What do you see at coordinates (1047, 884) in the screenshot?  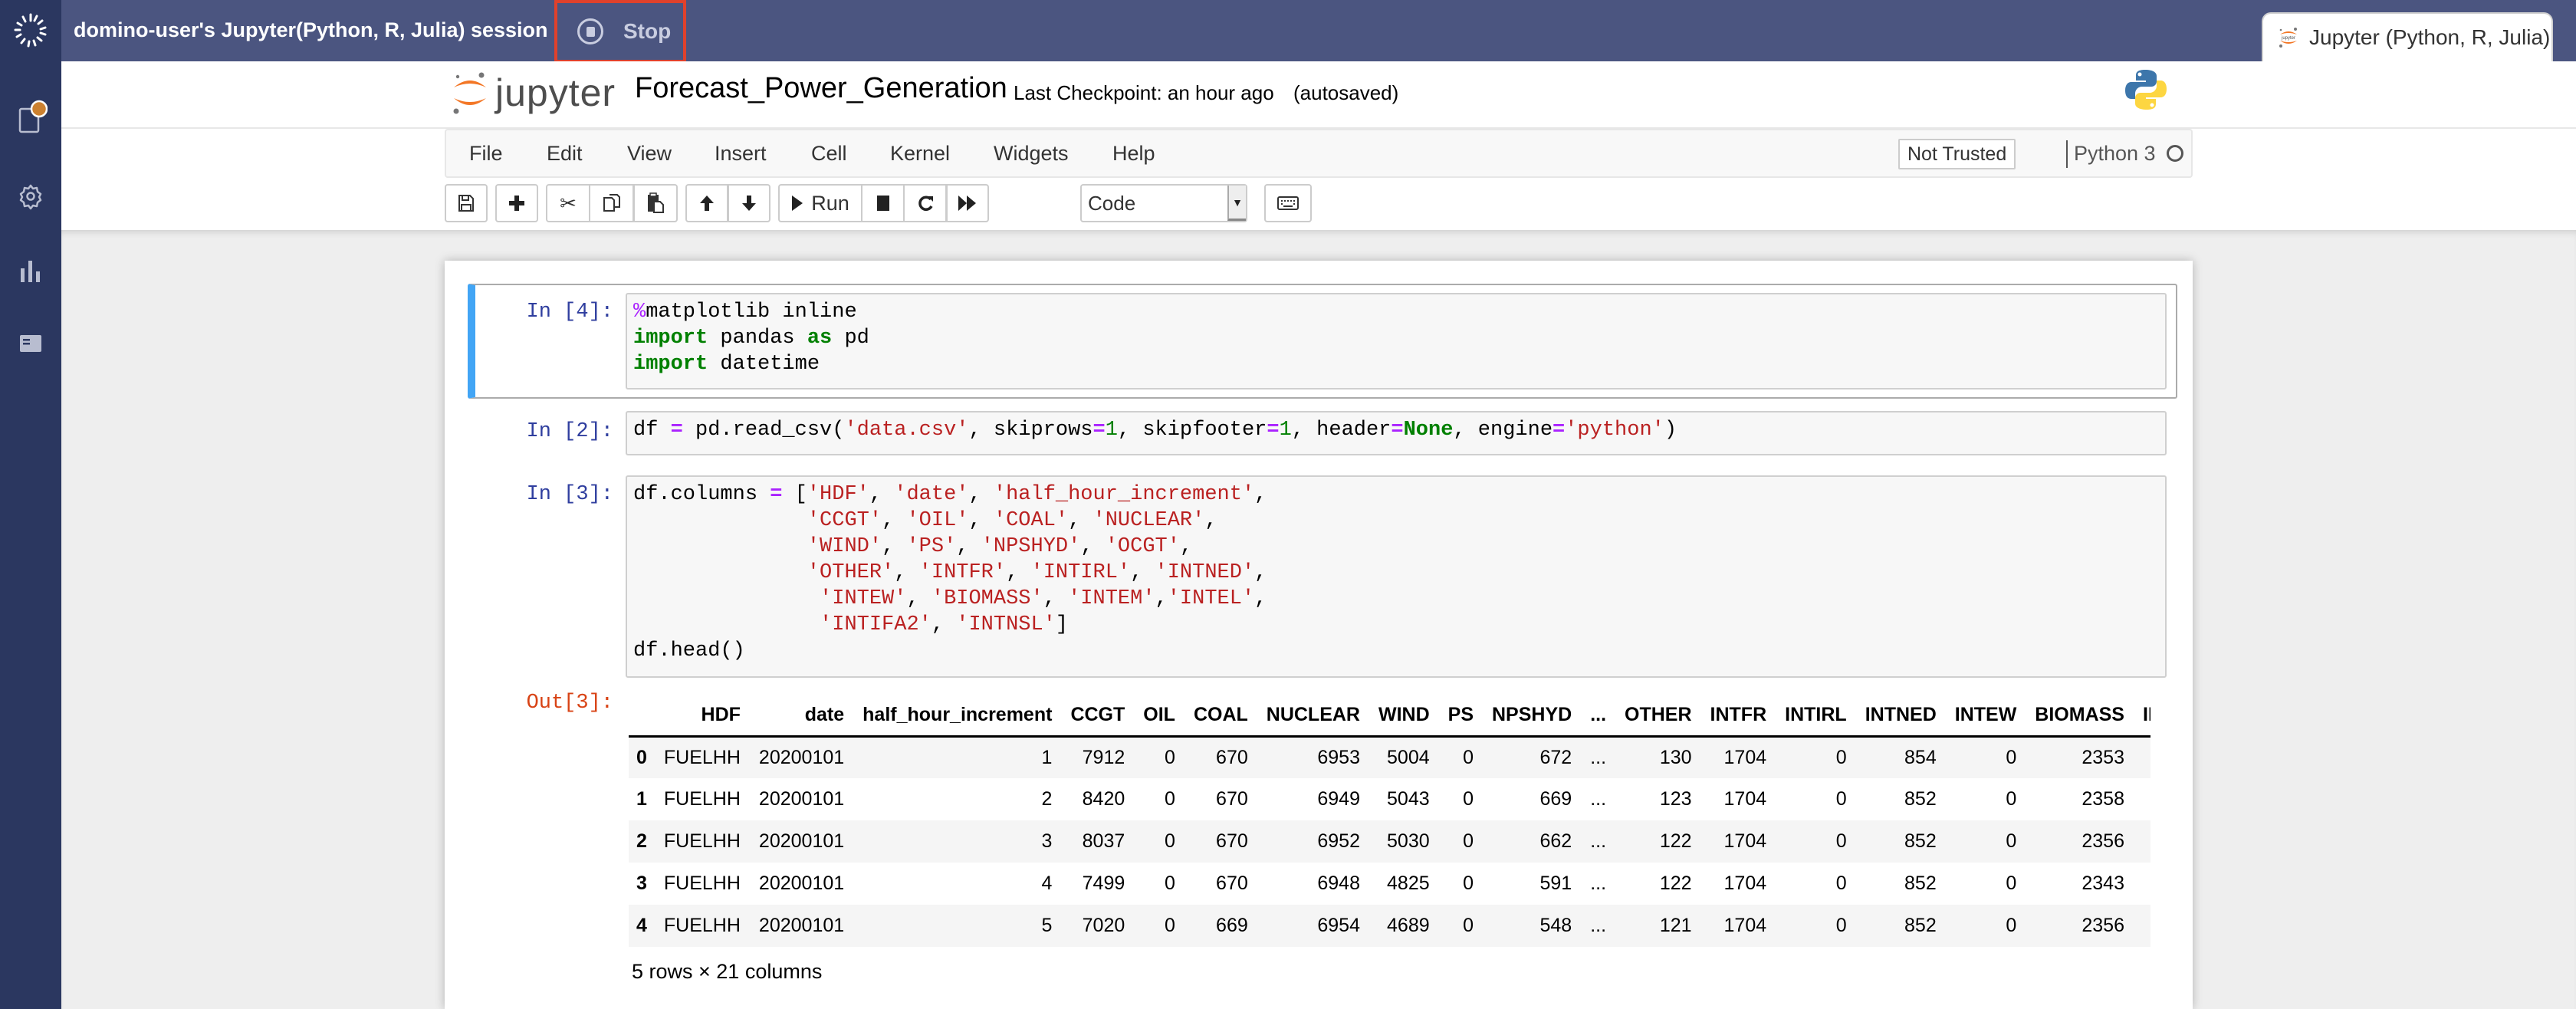 I see `table-cell: 4` at bounding box center [1047, 884].